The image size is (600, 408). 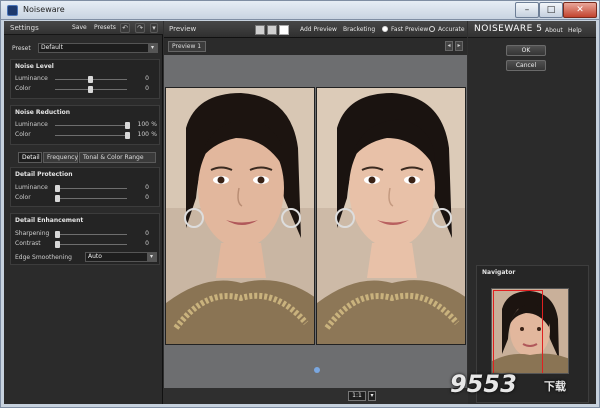 What do you see at coordinates (49, 220) in the screenshot?
I see `detail-enhancement-title: Detail Enhancement` at bounding box center [49, 220].